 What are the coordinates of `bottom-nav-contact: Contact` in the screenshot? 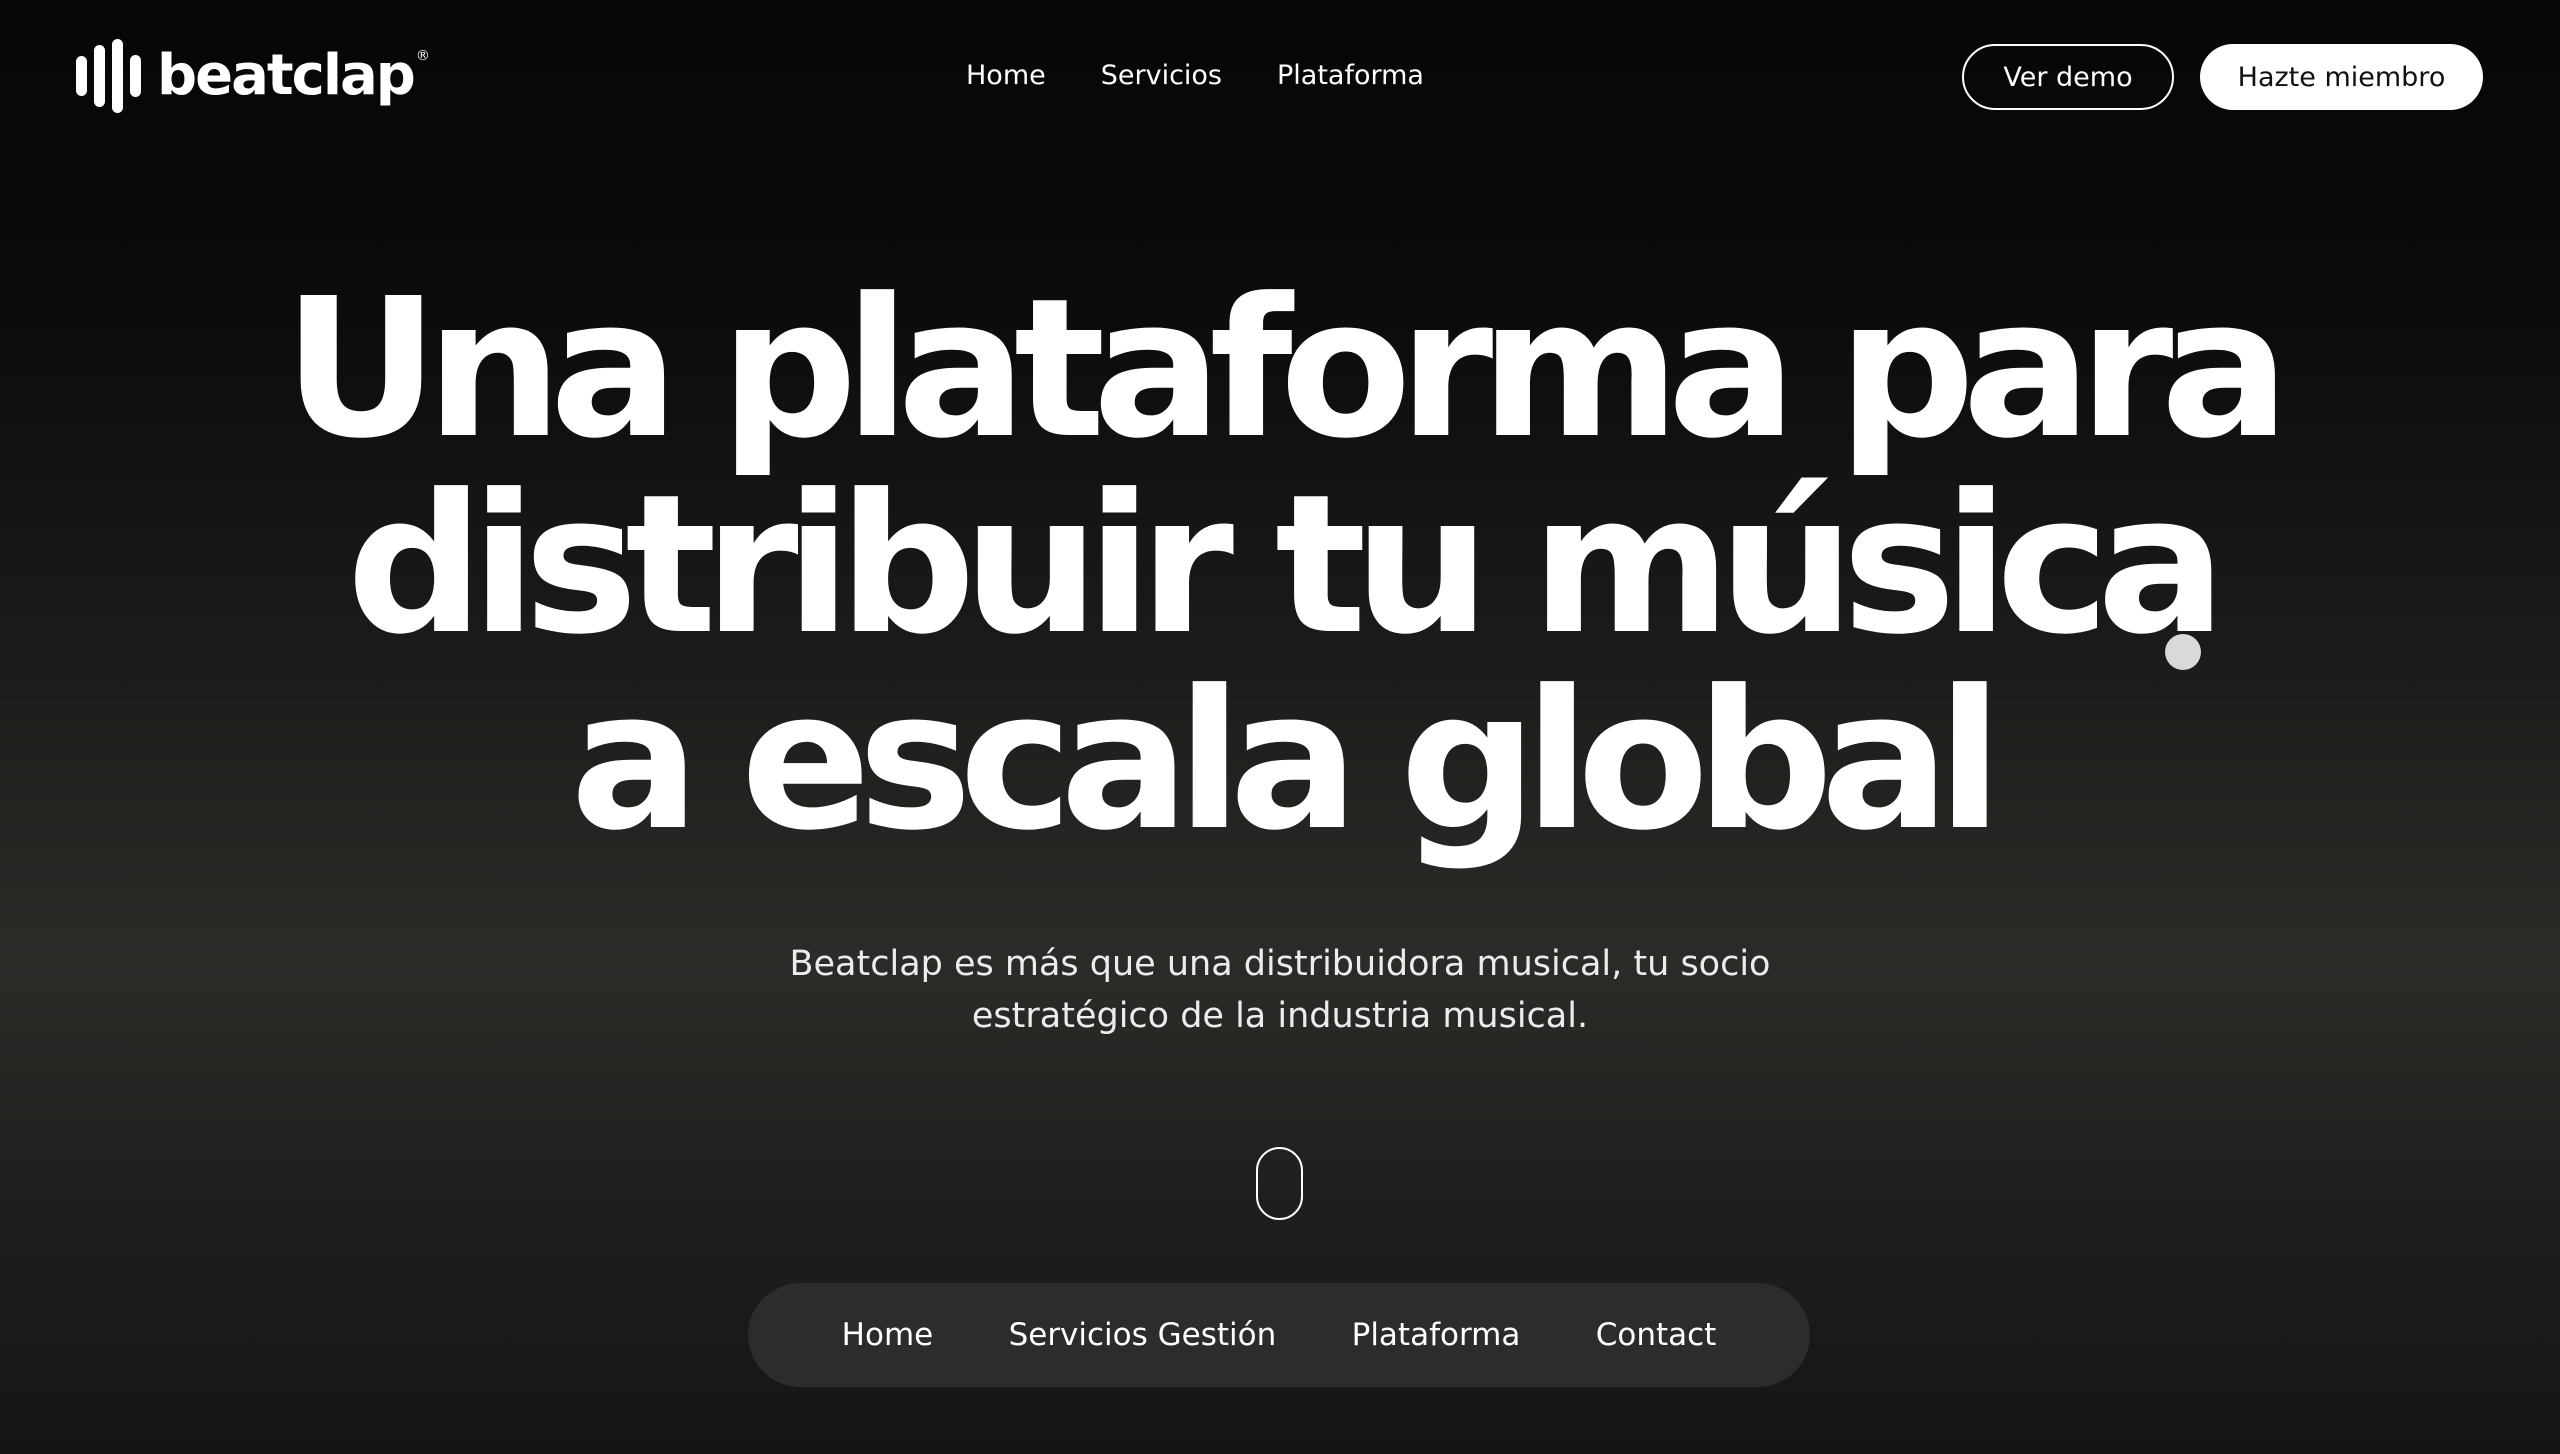 It's located at (1656, 1335).